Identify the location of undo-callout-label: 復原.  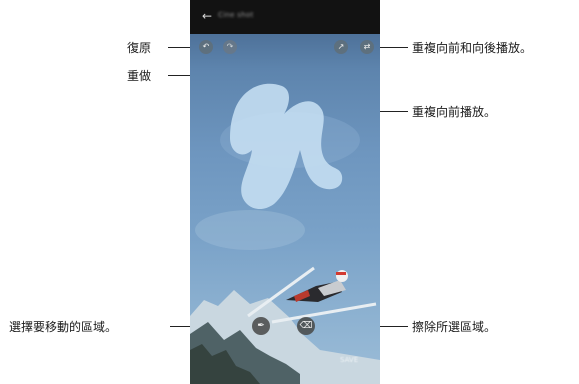
(139, 48).